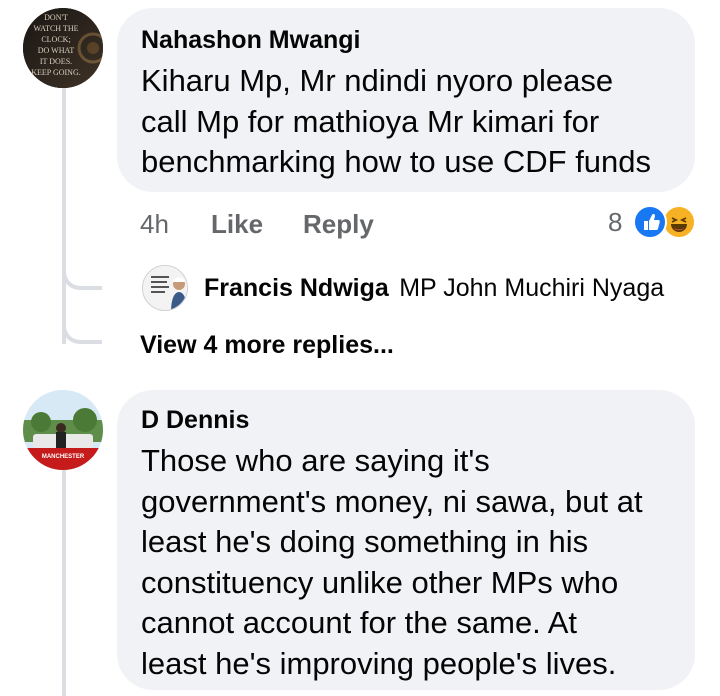 This screenshot has height=696, width=720. I want to click on comment-timestamp: 4h, so click(154, 224).